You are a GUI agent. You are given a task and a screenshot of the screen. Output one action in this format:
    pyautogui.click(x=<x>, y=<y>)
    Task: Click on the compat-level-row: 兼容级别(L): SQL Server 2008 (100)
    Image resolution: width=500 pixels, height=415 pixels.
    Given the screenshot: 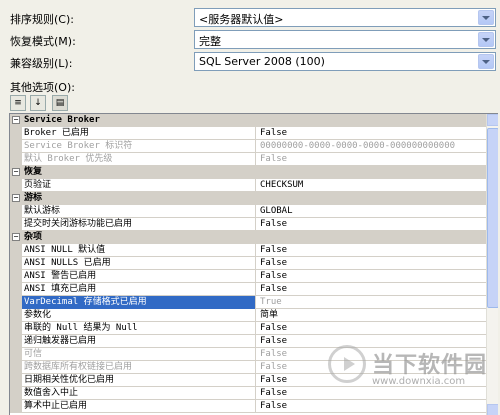 What is the action you would take?
    pyautogui.click(x=250, y=62)
    